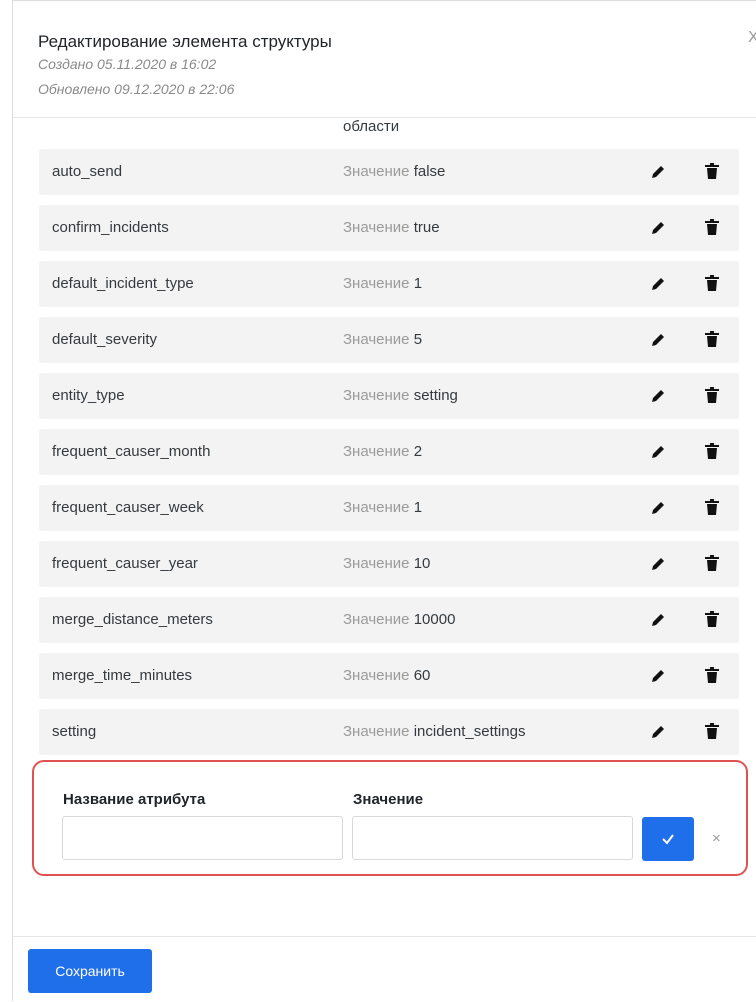 The image size is (756, 1002). I want to click on attribute-value: Значение 5, so click(382, 339).